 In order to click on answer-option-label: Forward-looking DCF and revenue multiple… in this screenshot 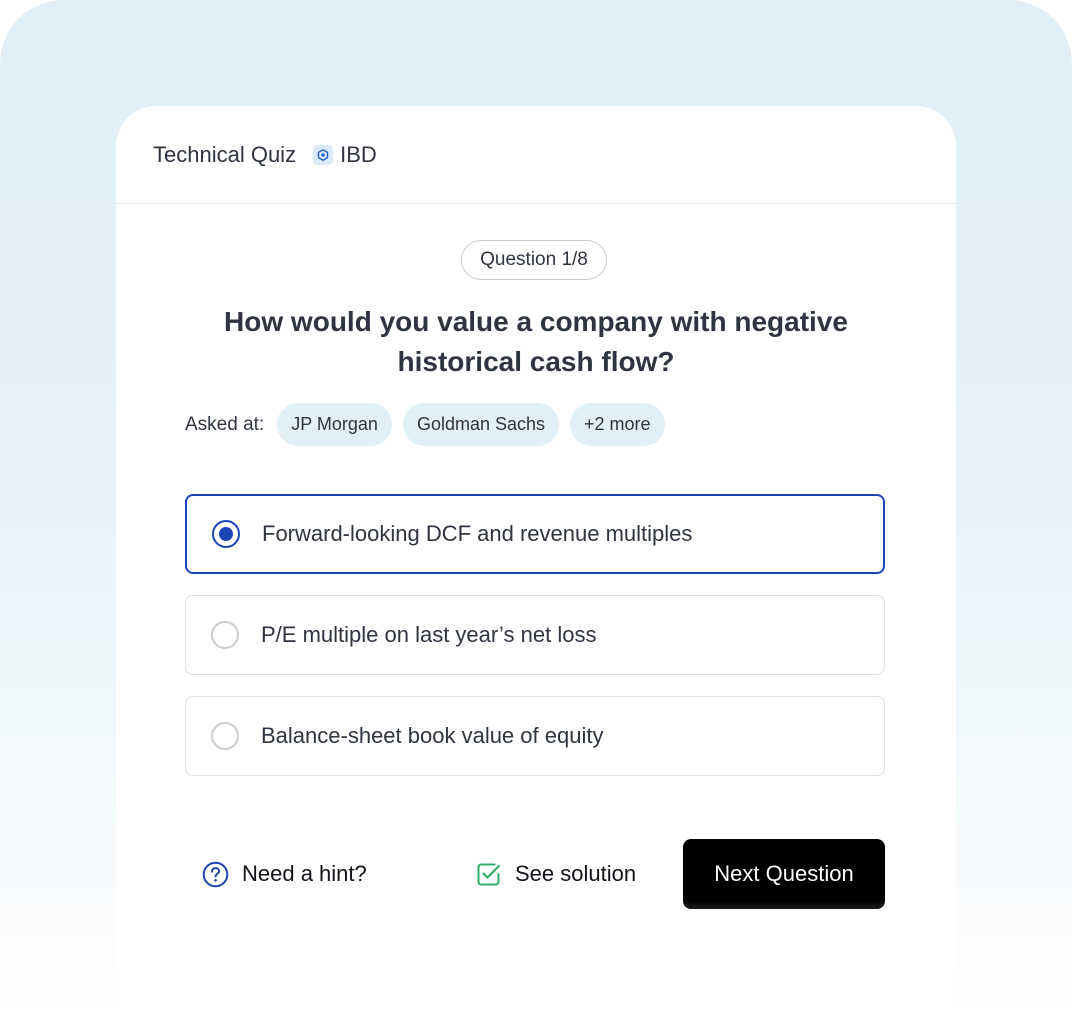, I will do `click(477, 533)`.